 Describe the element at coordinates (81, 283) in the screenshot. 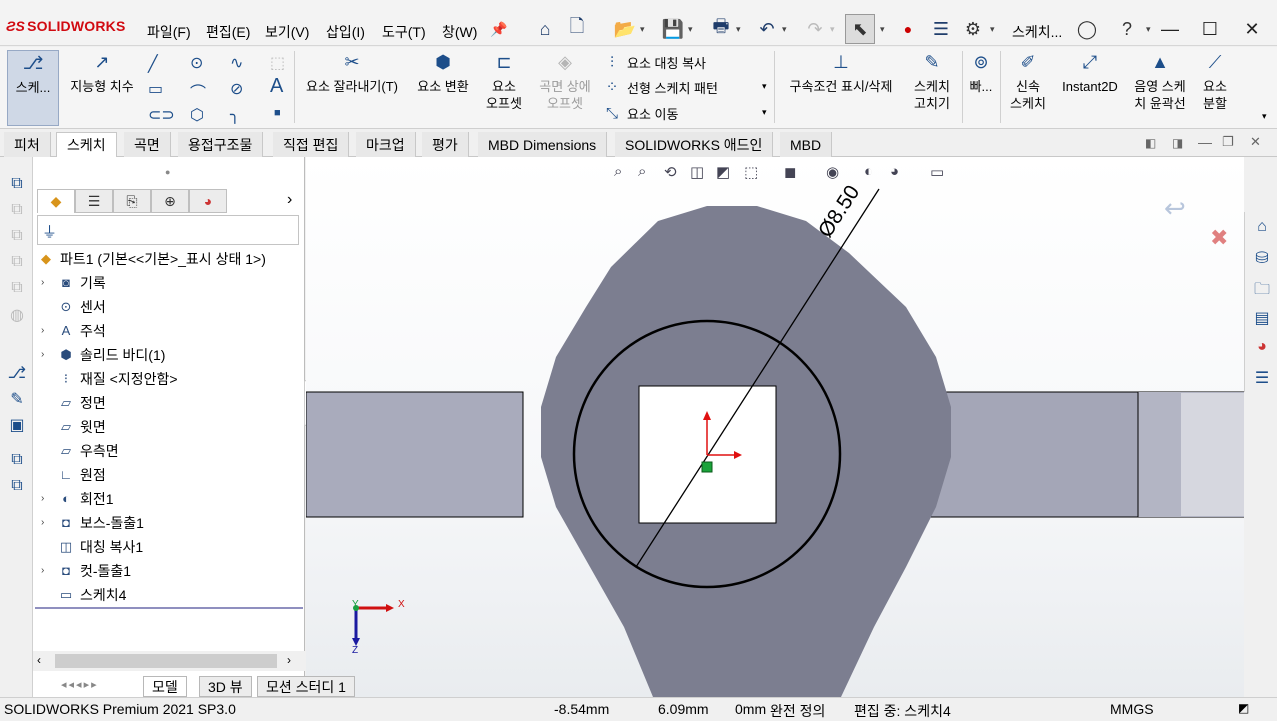

I see `tree-item-history: ◙ 기록` at that location.